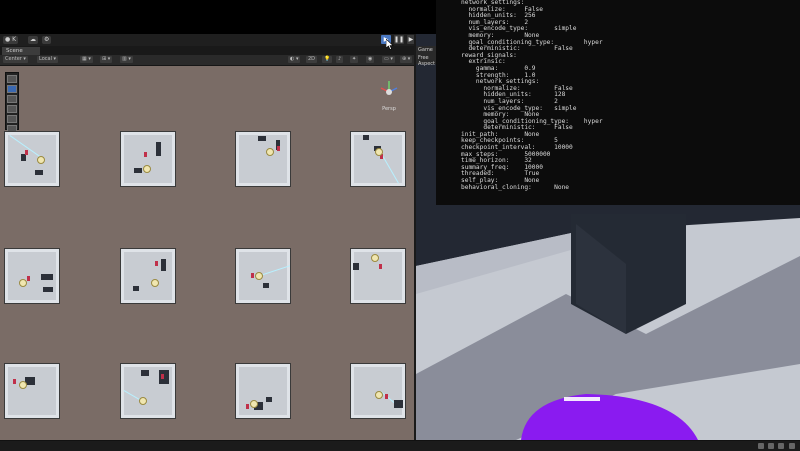 This screenshot has width=800, height=451. I want to click on pivot-space-dropdown: Local ▾, so click(48, 59).